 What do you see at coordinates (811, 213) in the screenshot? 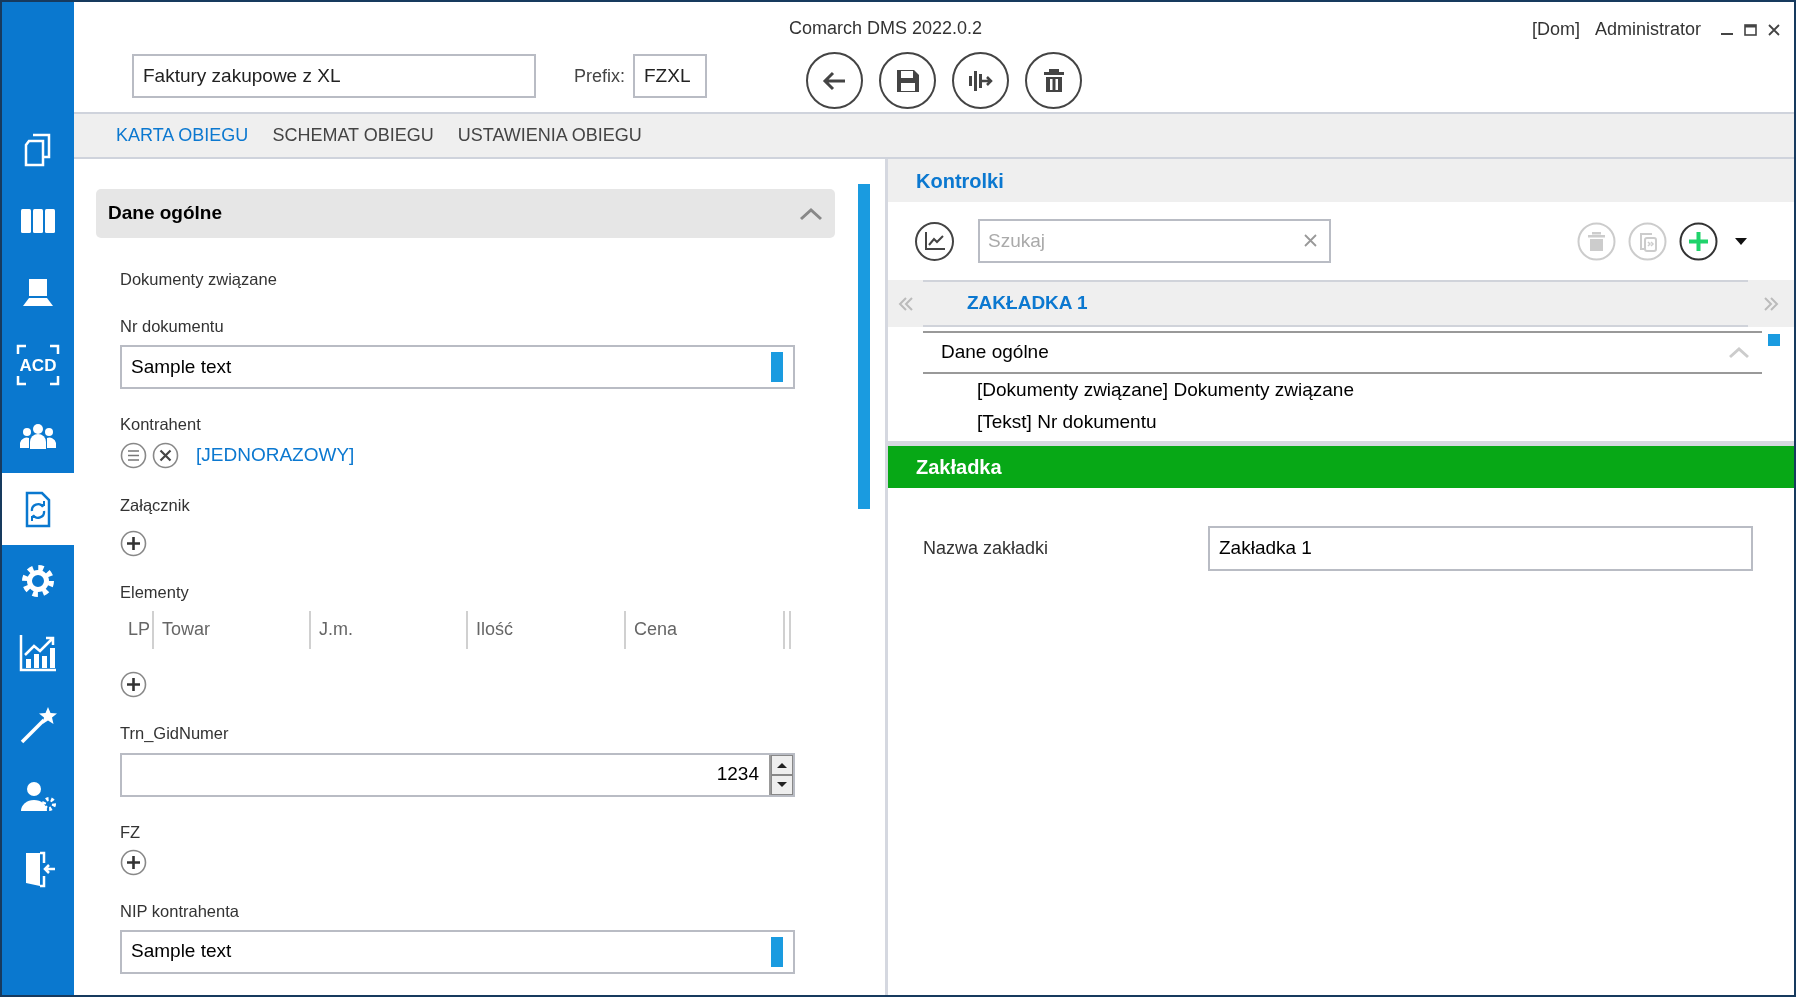
I see `chevron-up-icon` at bounding box center [811, 213].